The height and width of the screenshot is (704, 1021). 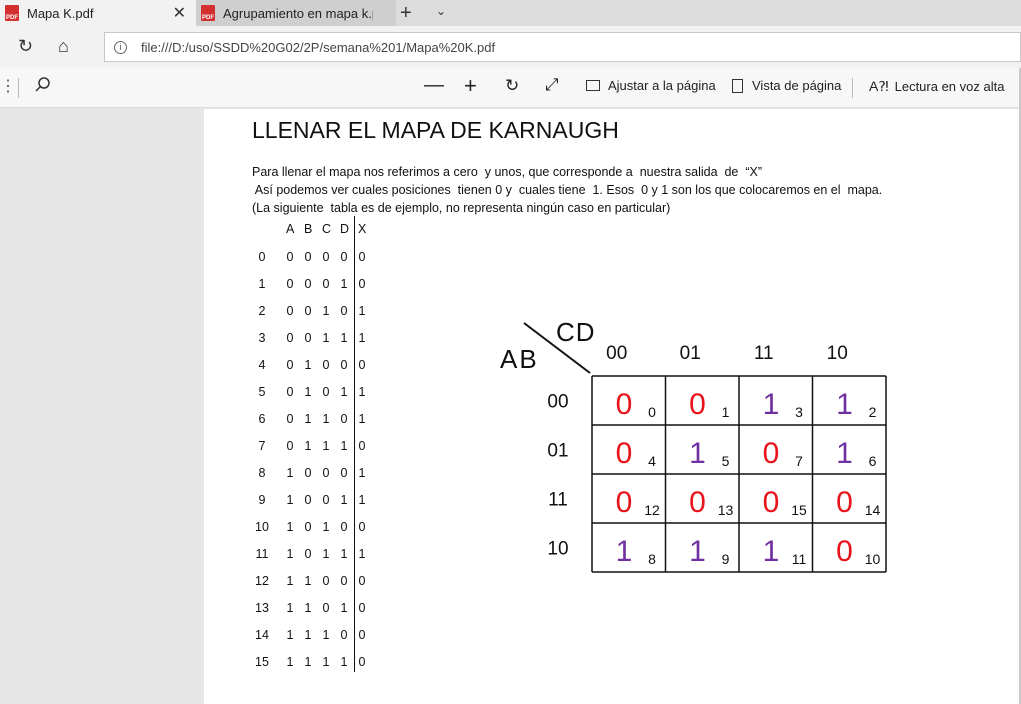 What do you see at coordinates (18, 88) in the screenshot?
I see `divider` at bounding box center [18, 88].